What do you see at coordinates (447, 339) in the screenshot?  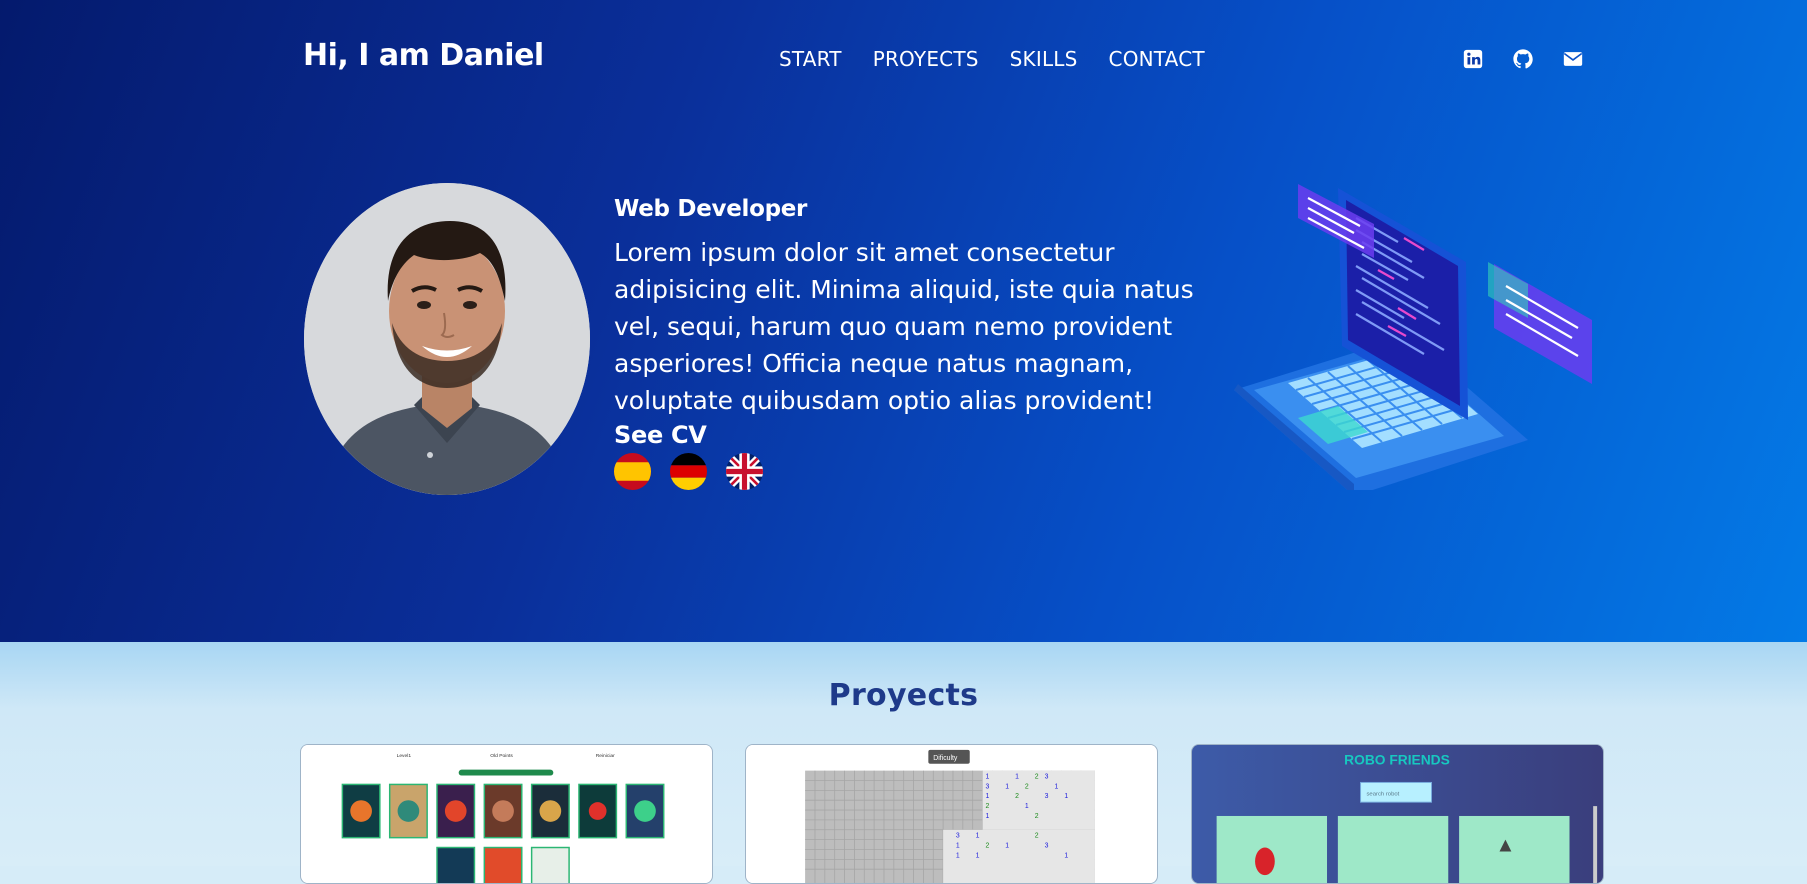 I see `profile-photo` at bounding box center [447, 339].